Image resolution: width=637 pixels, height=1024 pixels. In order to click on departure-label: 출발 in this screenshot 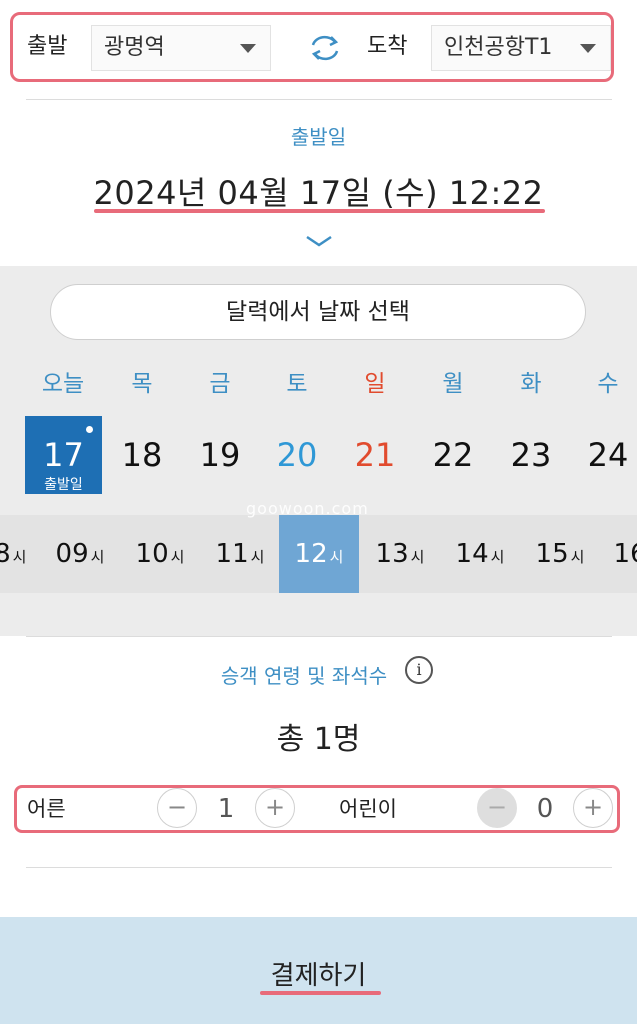, I will do `click(47, 46)`.